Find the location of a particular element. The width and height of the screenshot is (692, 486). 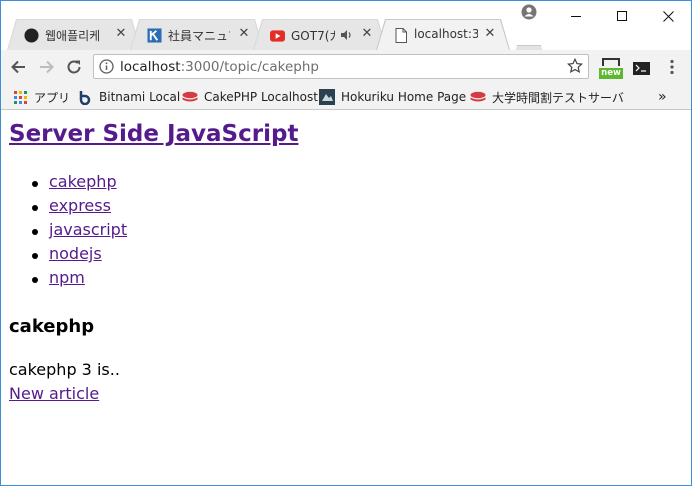

topic-link-nodejs: nodejs is located at coordinates (75, 253).